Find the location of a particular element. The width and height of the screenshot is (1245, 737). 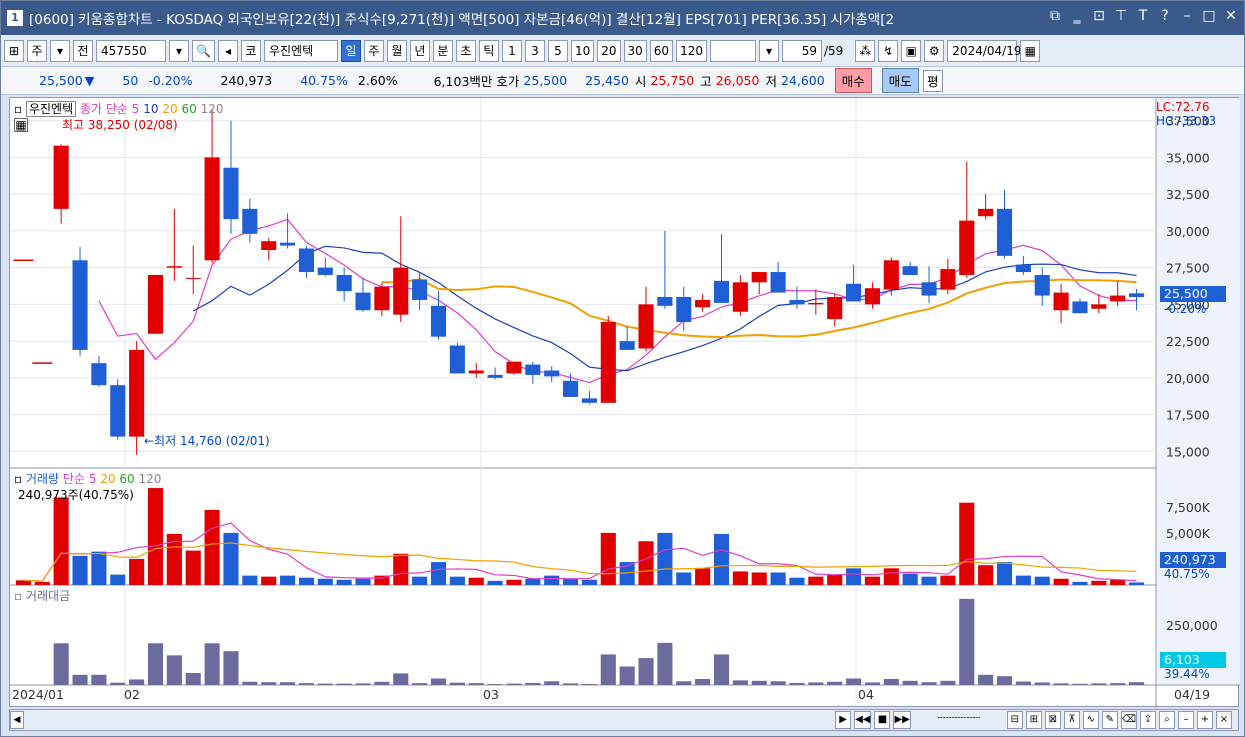

prev-button: 전 is located at coordinates (83, 50).